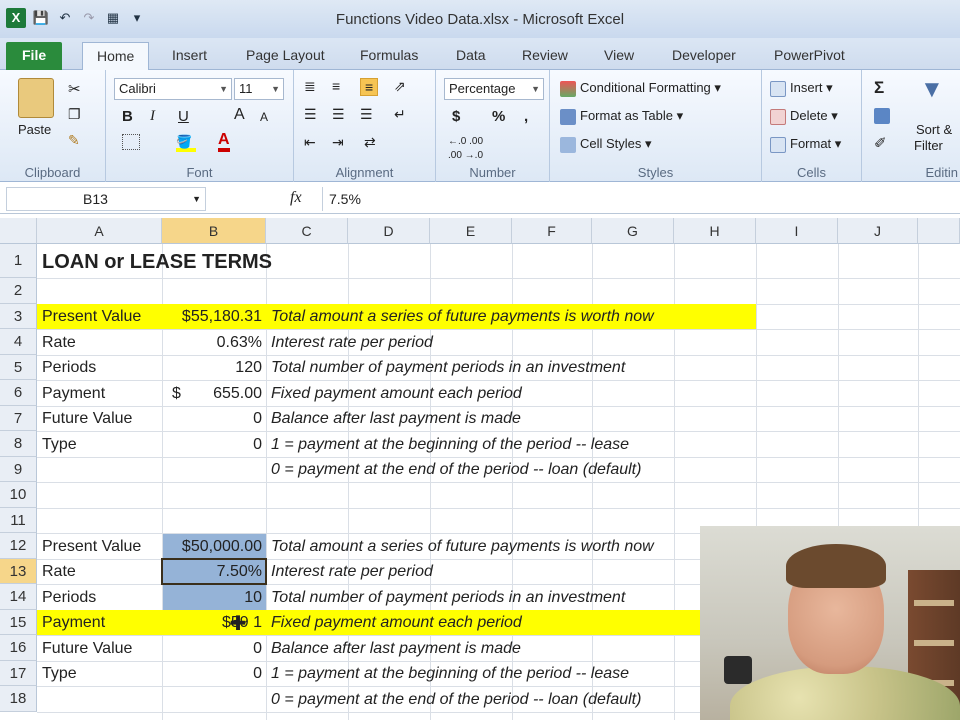 Image resolution: width=960 pixels, height=720 pixels. Describe the element at coordinates (18, 469) in the screenshot. I see `row-header: 9` at that location.